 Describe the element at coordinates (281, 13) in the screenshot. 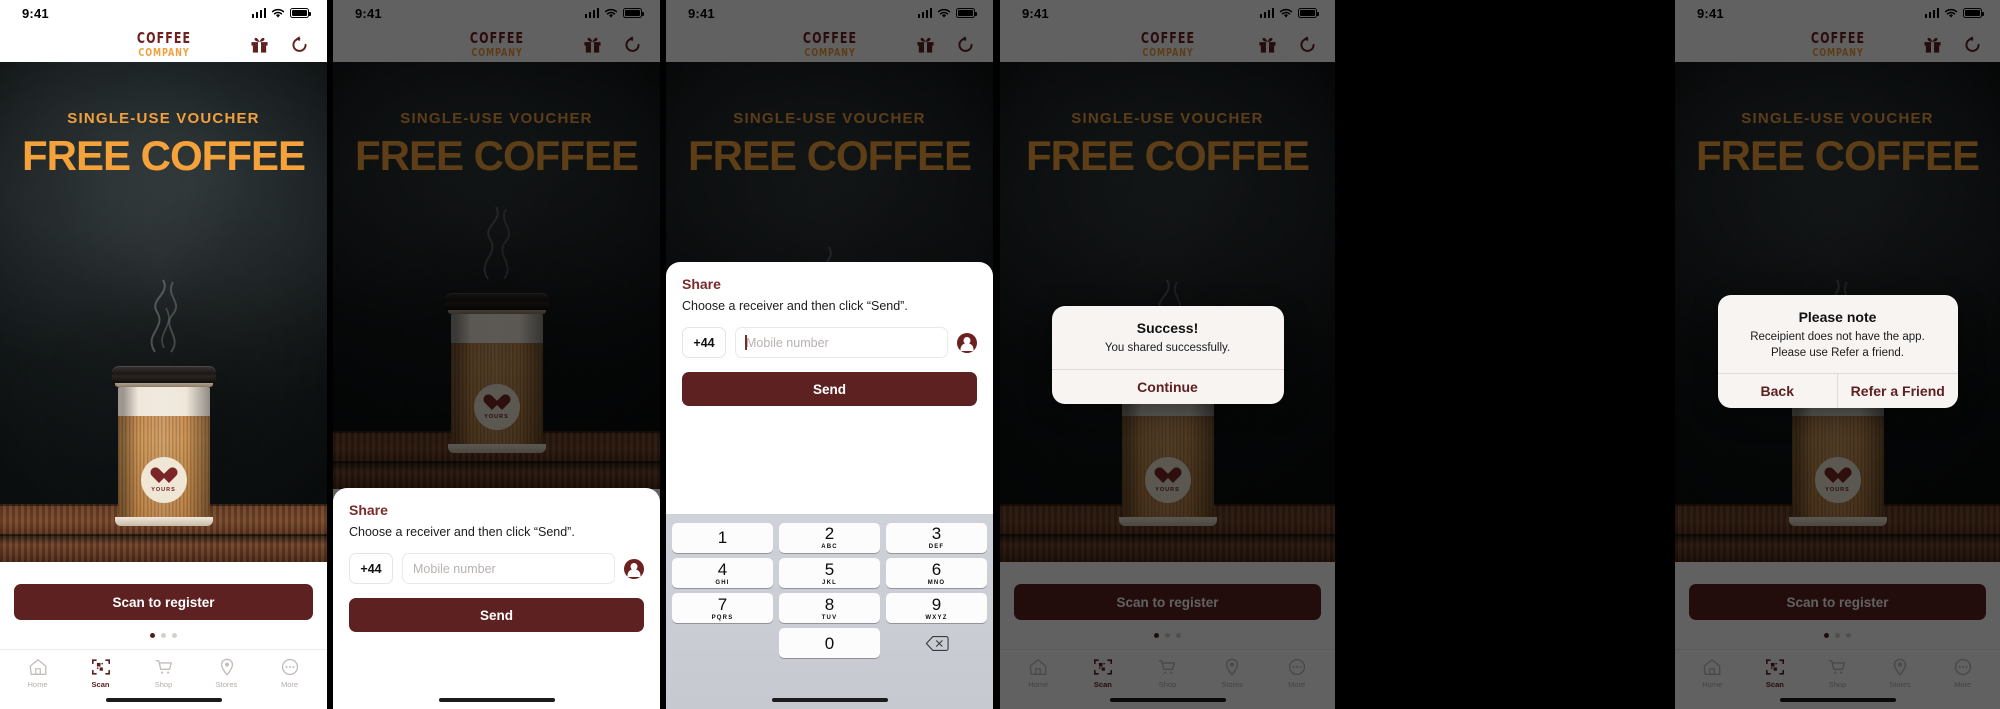

I see `status-indicators` at that location.